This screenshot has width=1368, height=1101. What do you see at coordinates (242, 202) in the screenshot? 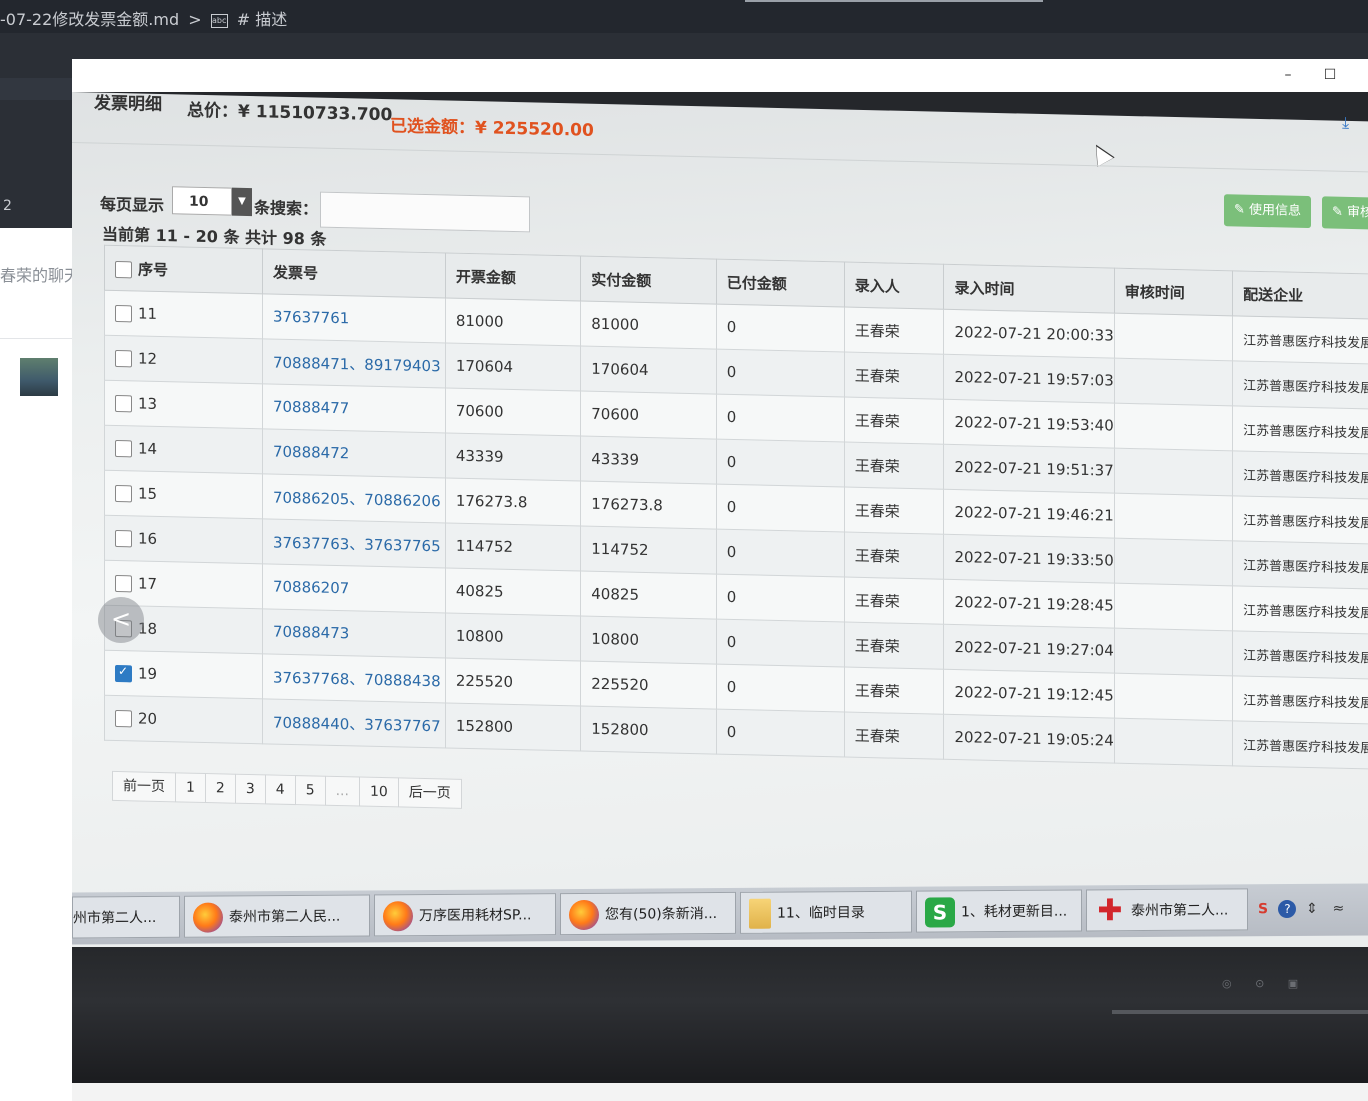
I see `chevron-down-icon: ▼` at bounding box center [242, 202].